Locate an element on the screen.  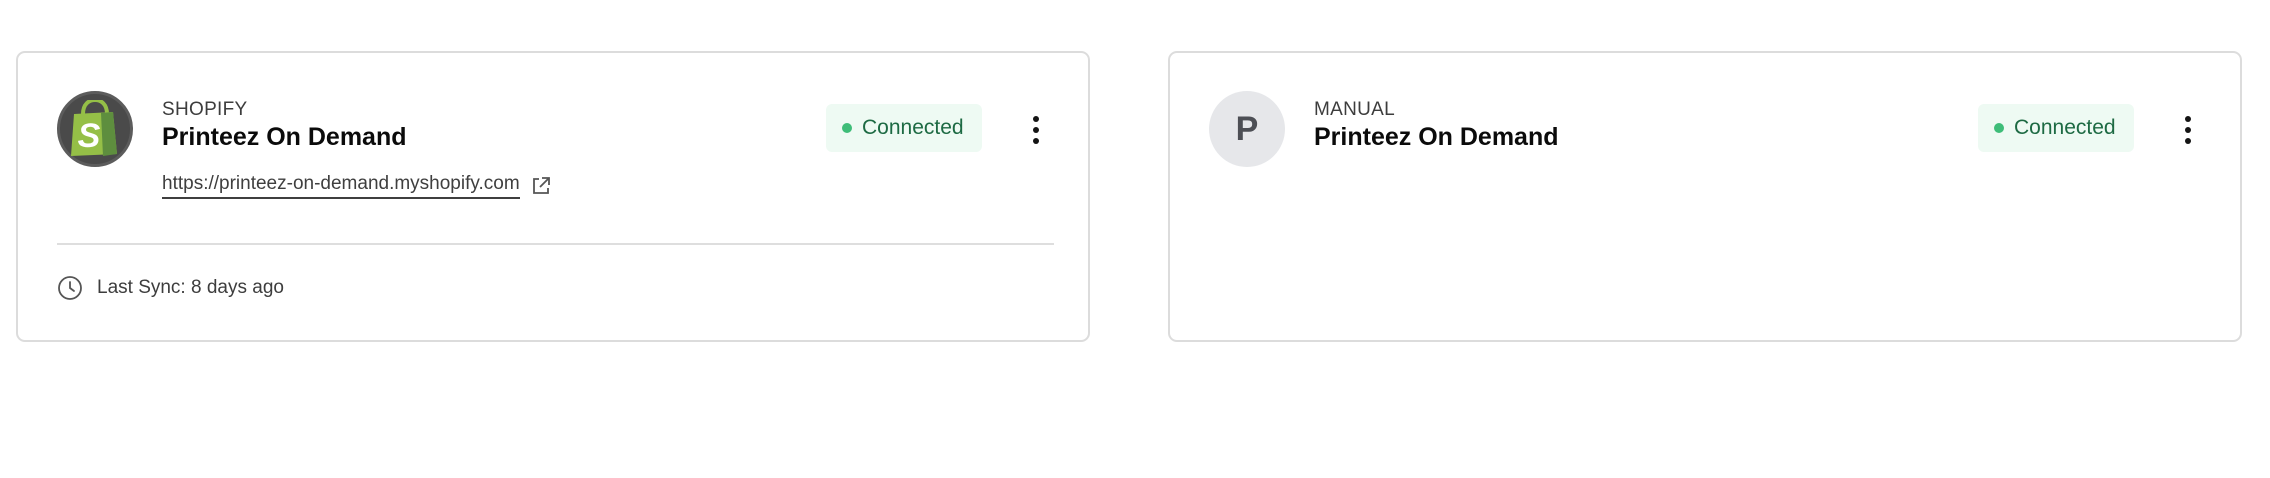
shopify-logo-icon: S is located at coordinates (95, 129).